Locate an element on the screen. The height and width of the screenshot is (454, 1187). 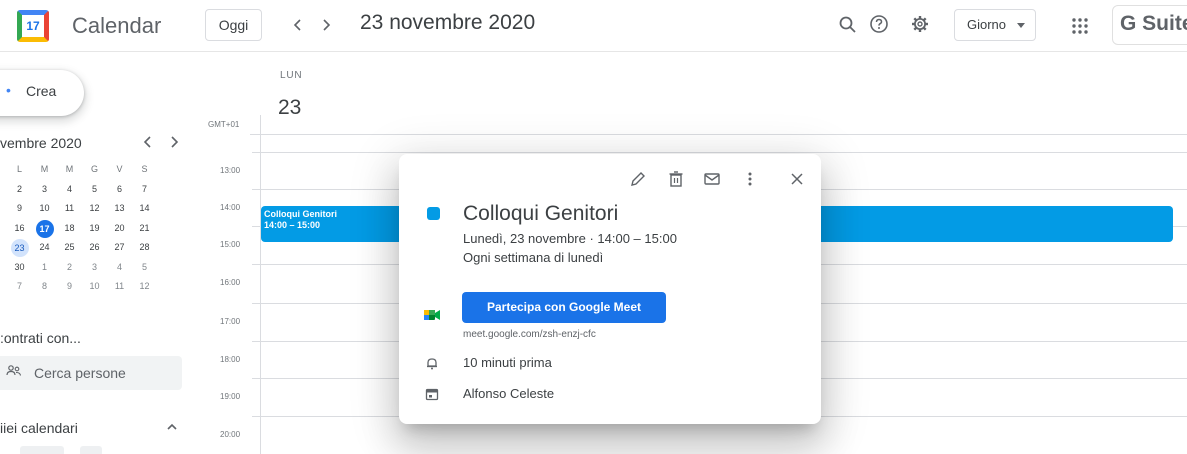
mini-calendar-day-number: 7 is located at coordinates (144, 188).